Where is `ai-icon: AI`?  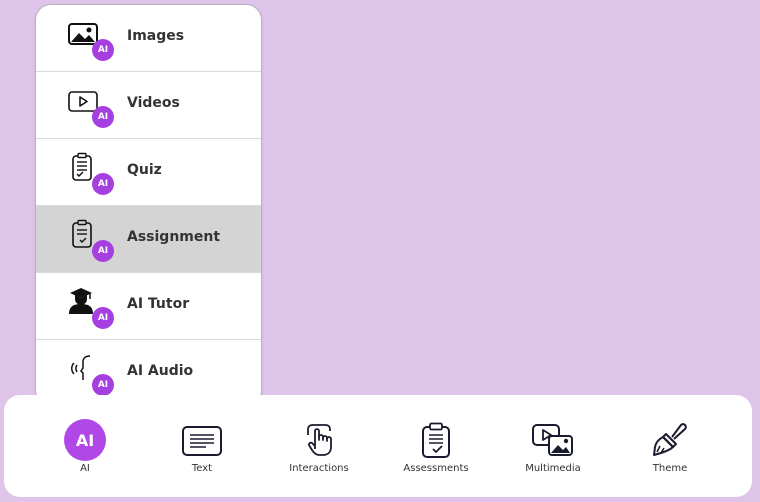
ai-icon: AI is located at coordinates (85, 440).